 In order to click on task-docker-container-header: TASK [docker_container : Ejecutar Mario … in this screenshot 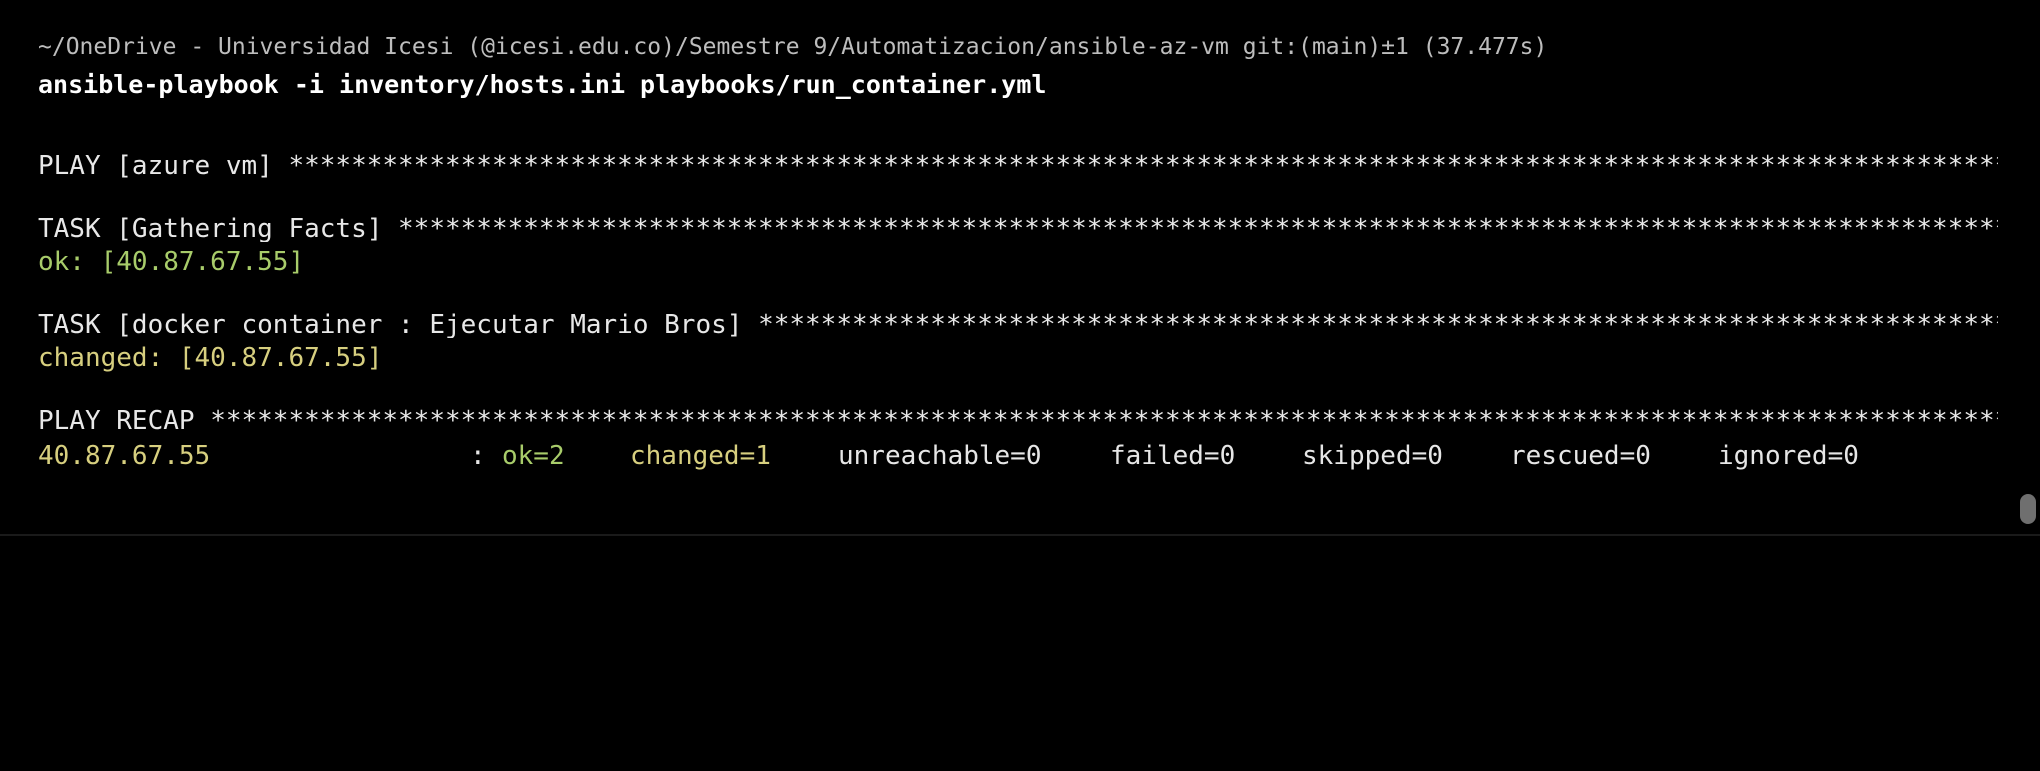, I will do `click(1018, 325)`.